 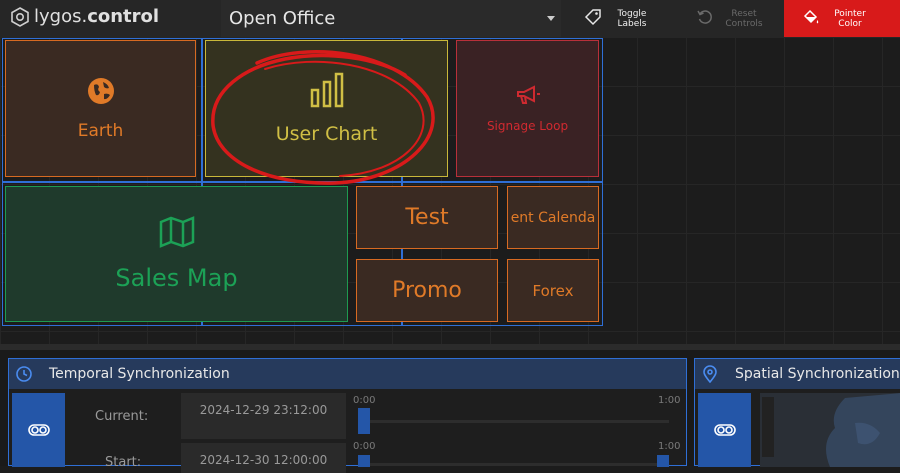 What do you see at coordinates (514, 421) in the screenshot?
I see `slider-1-track` at bounding box center [514, 421].